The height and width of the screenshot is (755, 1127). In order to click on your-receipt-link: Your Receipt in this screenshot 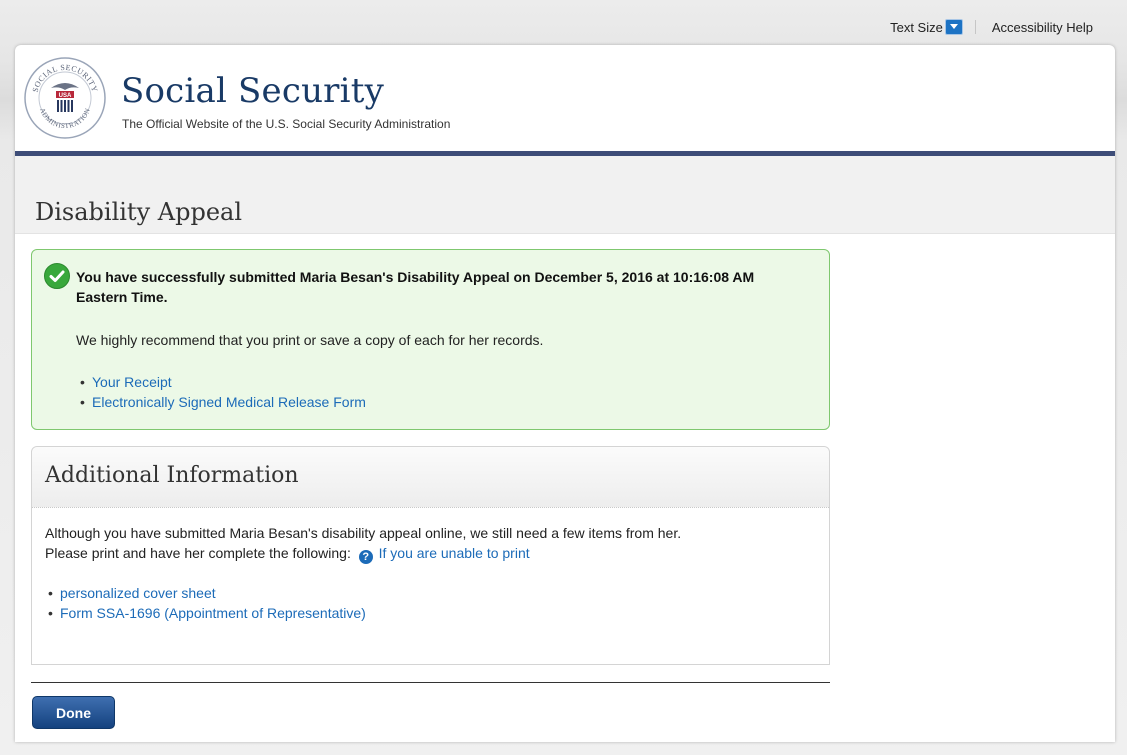, I will do `click(132, 382)`.